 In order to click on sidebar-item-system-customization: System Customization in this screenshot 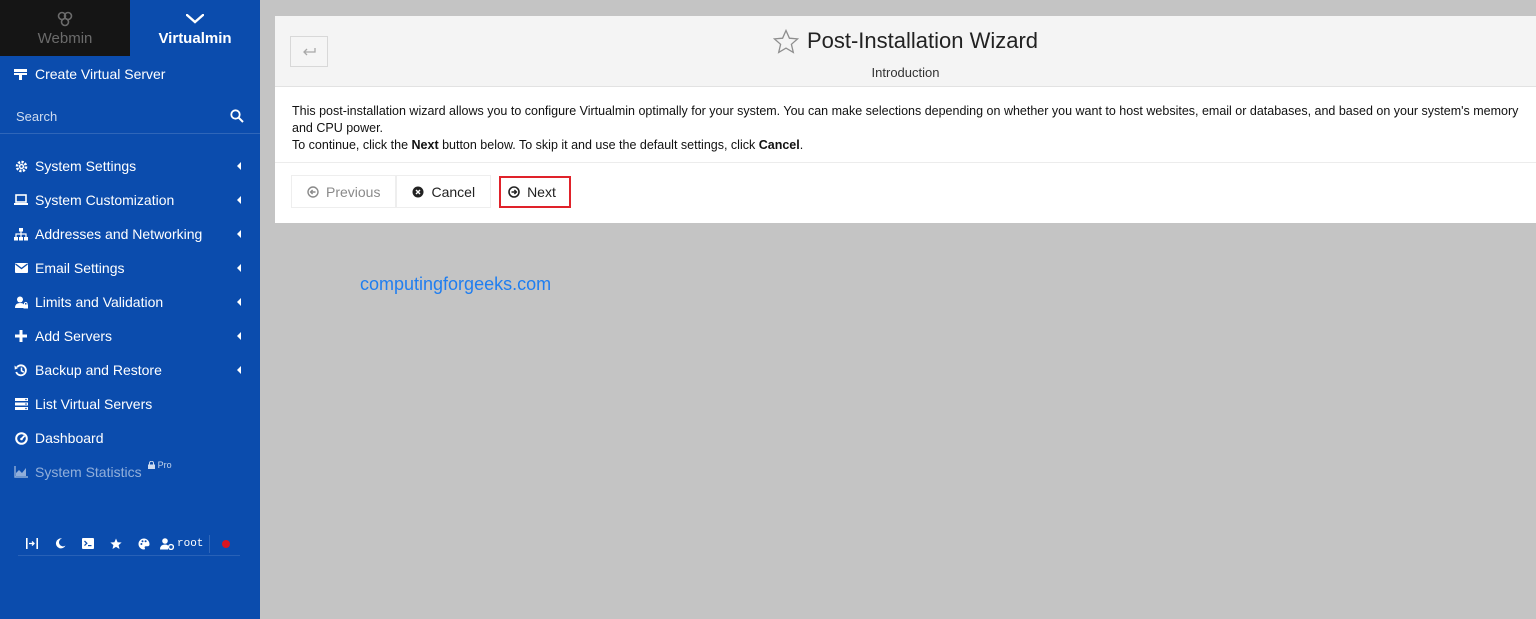, I will do `click(130, 200)`.